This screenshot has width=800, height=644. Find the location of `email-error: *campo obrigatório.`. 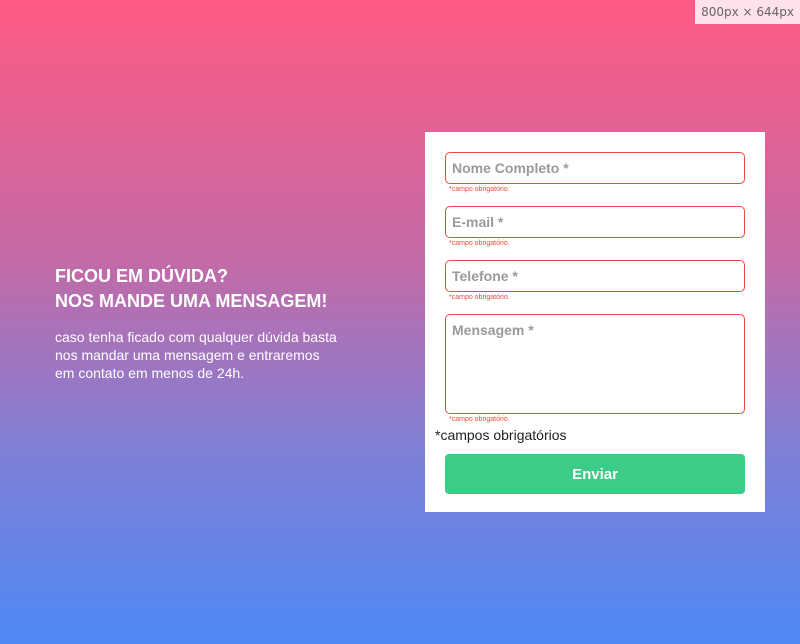

email-error: *campo obrigatório. is located at coordinates (479, 243).